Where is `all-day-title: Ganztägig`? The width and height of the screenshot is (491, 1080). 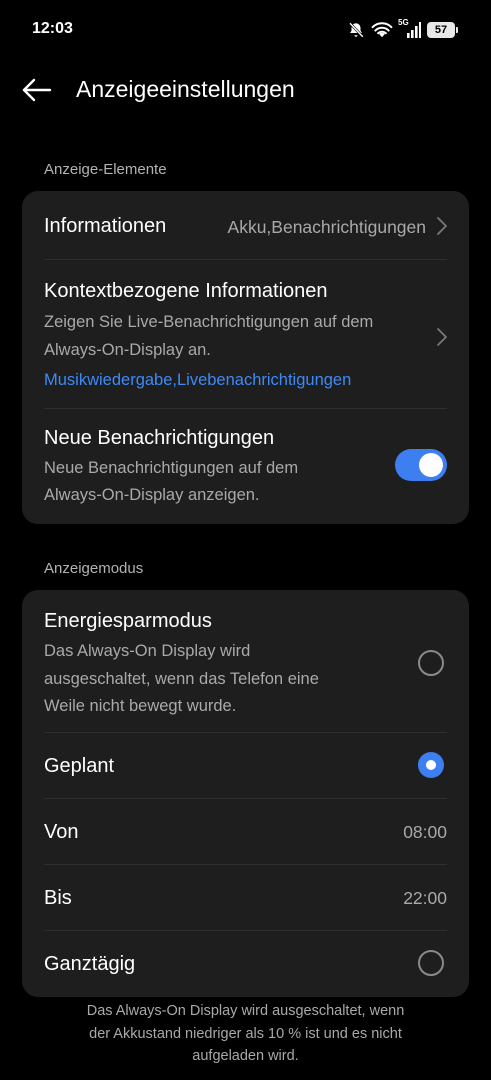
all-day-title: Ganztägig is located at coordinates (90, 964).